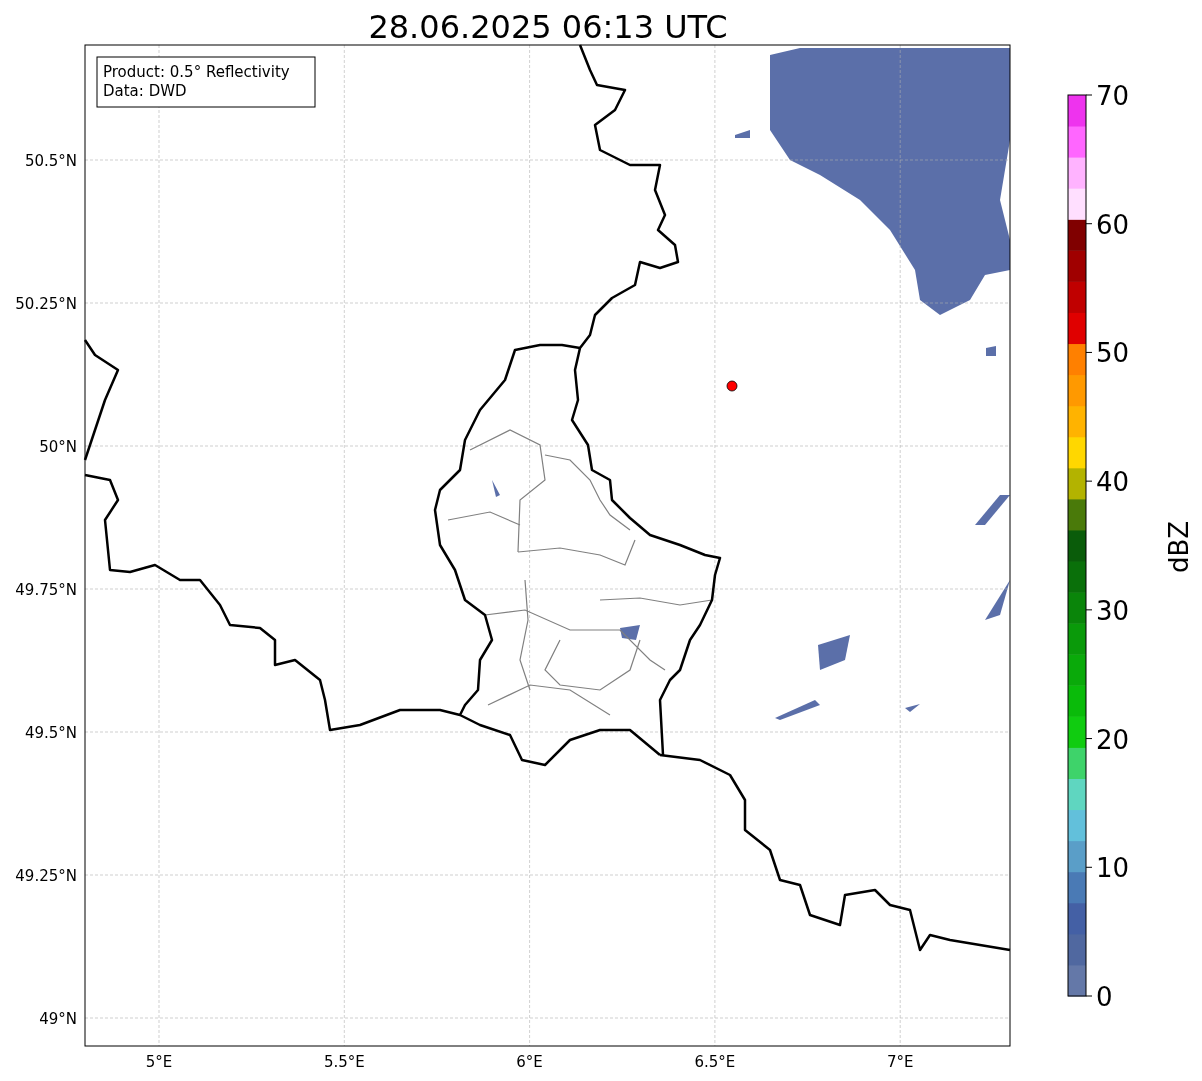  What do you see at coordinates (1104, 997) in the screenshot?
I see `colorbar-tick-label: 0` at bounding box center [1104, 997].